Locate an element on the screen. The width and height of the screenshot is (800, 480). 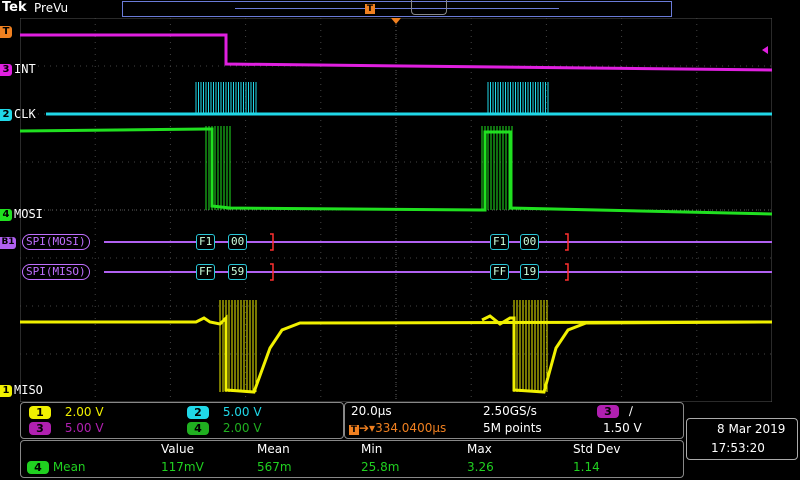
ch4-scale: 4 2.00 V is located at coordinates (224, 428).